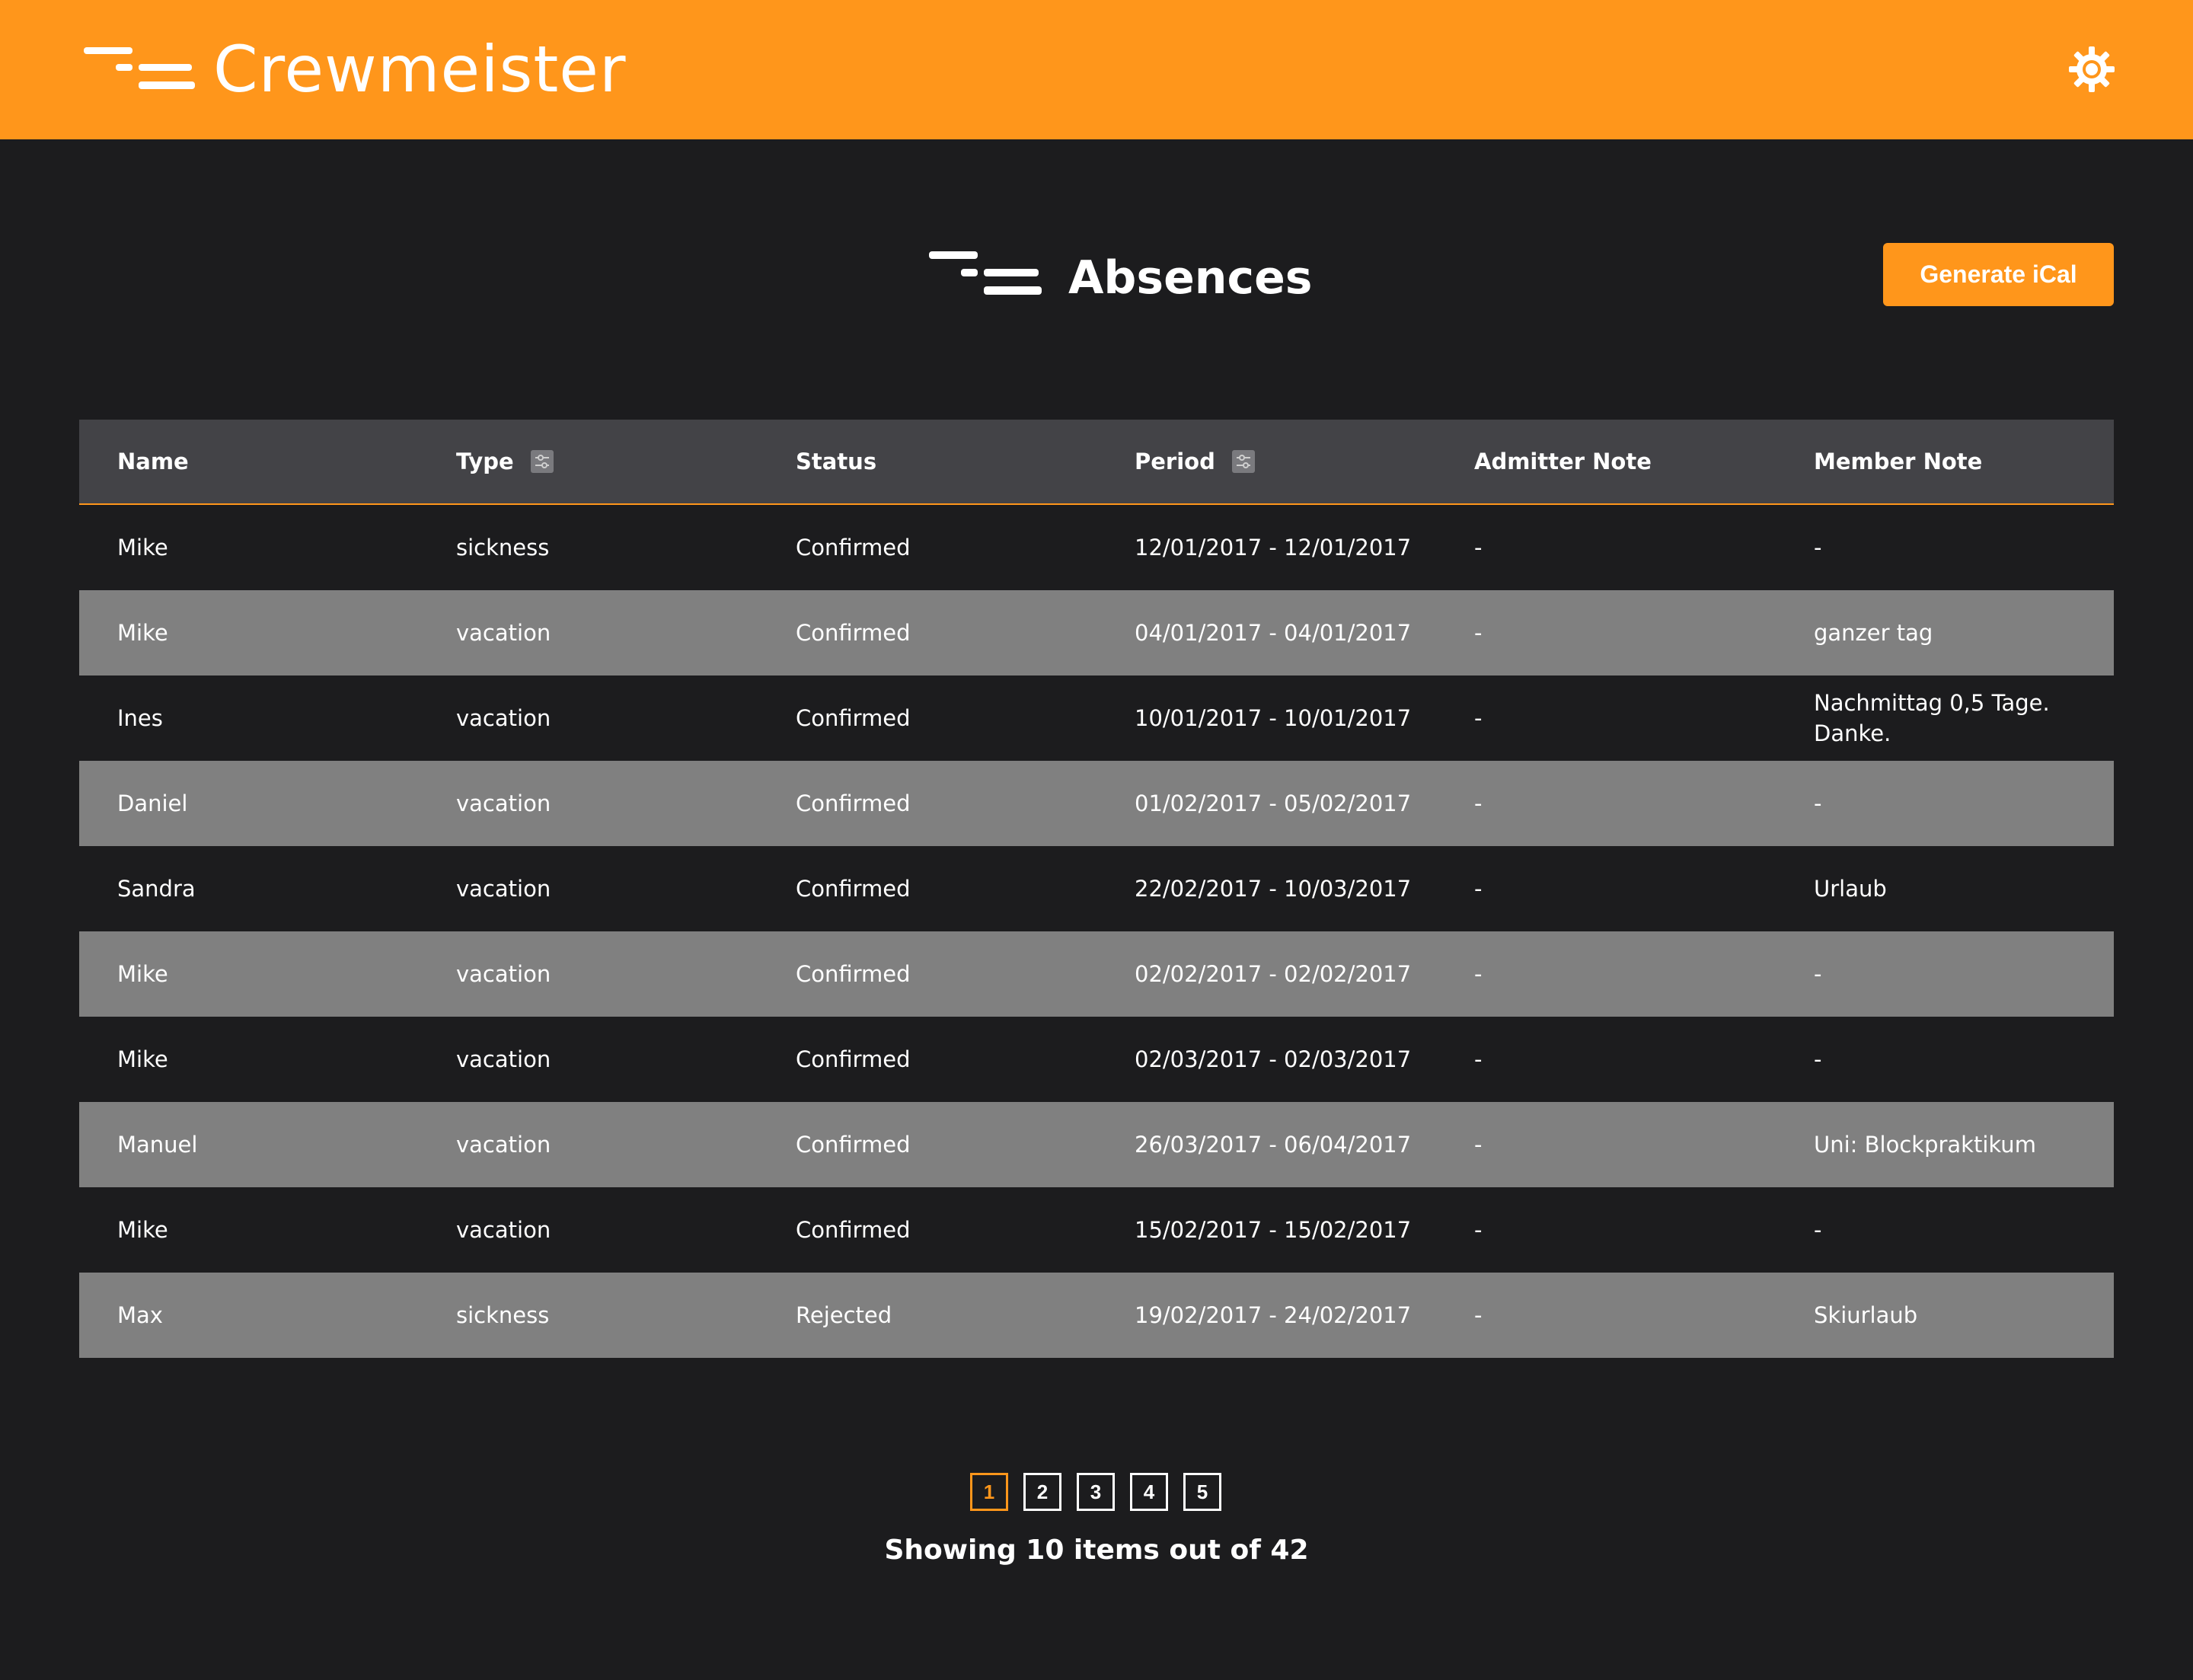  What do you see at coordinates (1932, 718) in the screenshot?
I see `cell-member-note: Nachmittag 0,5 Tage. Danke.` at bounding box center [1932, 718].